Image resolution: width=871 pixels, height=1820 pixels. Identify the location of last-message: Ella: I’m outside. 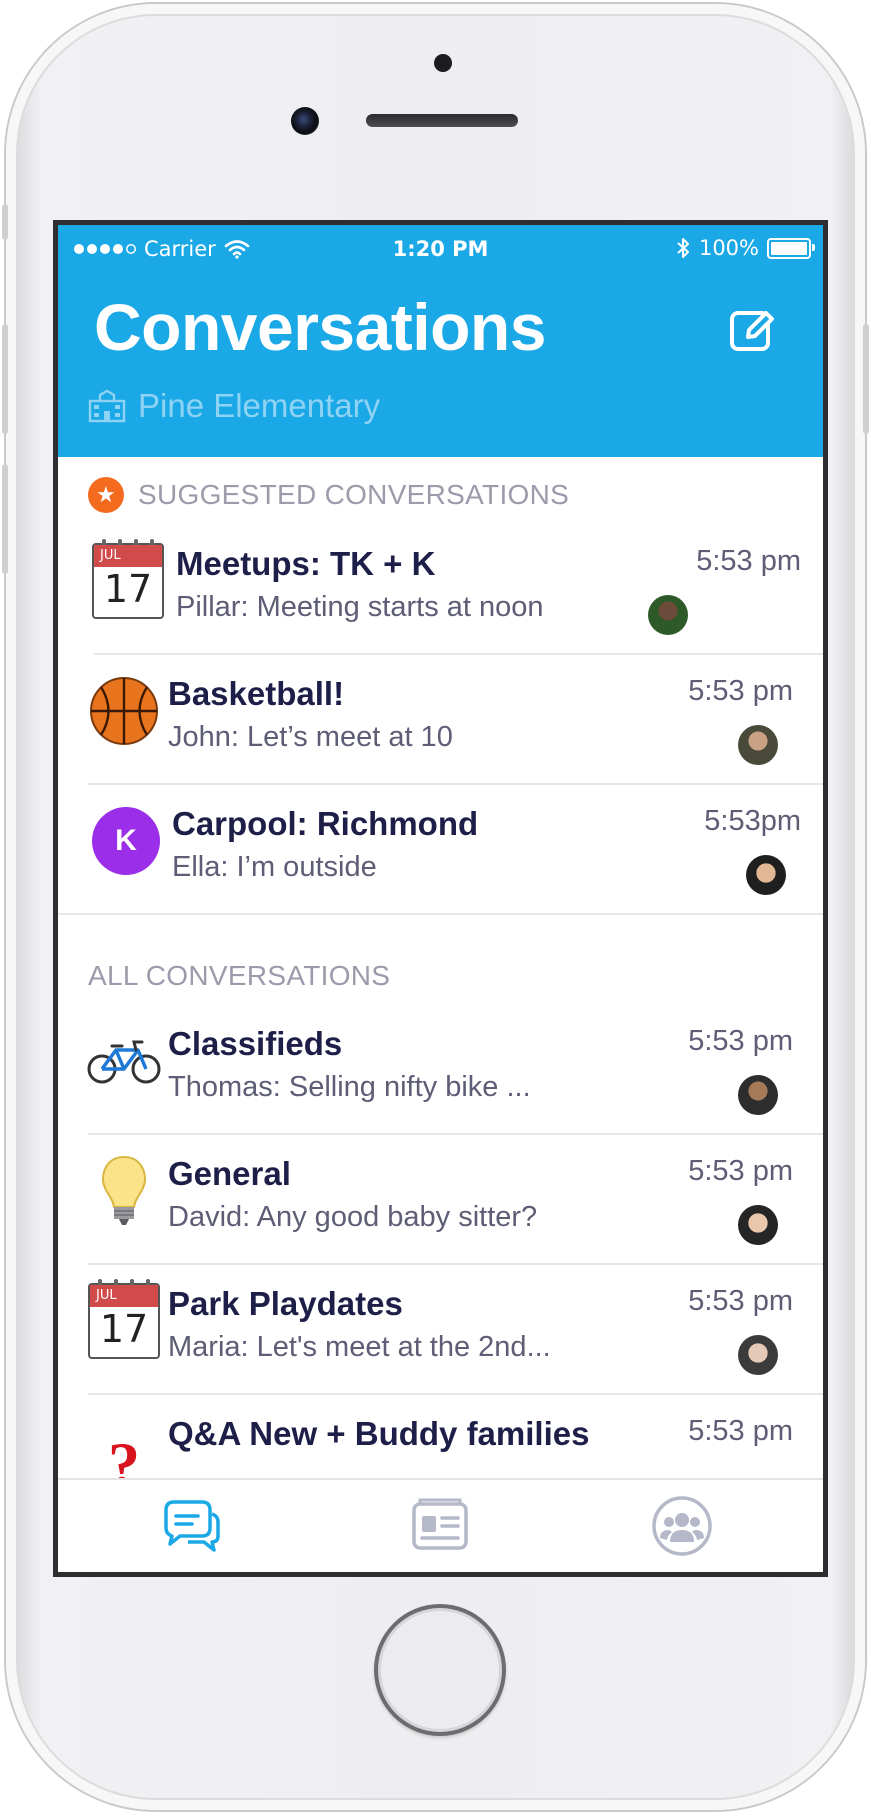
(274, 867).